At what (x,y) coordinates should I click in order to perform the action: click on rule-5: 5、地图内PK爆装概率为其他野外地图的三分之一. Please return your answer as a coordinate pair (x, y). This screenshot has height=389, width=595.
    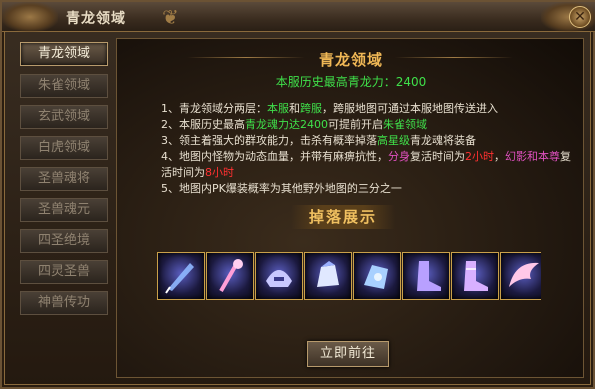
    Looking at the image, I should click on (281, 188).